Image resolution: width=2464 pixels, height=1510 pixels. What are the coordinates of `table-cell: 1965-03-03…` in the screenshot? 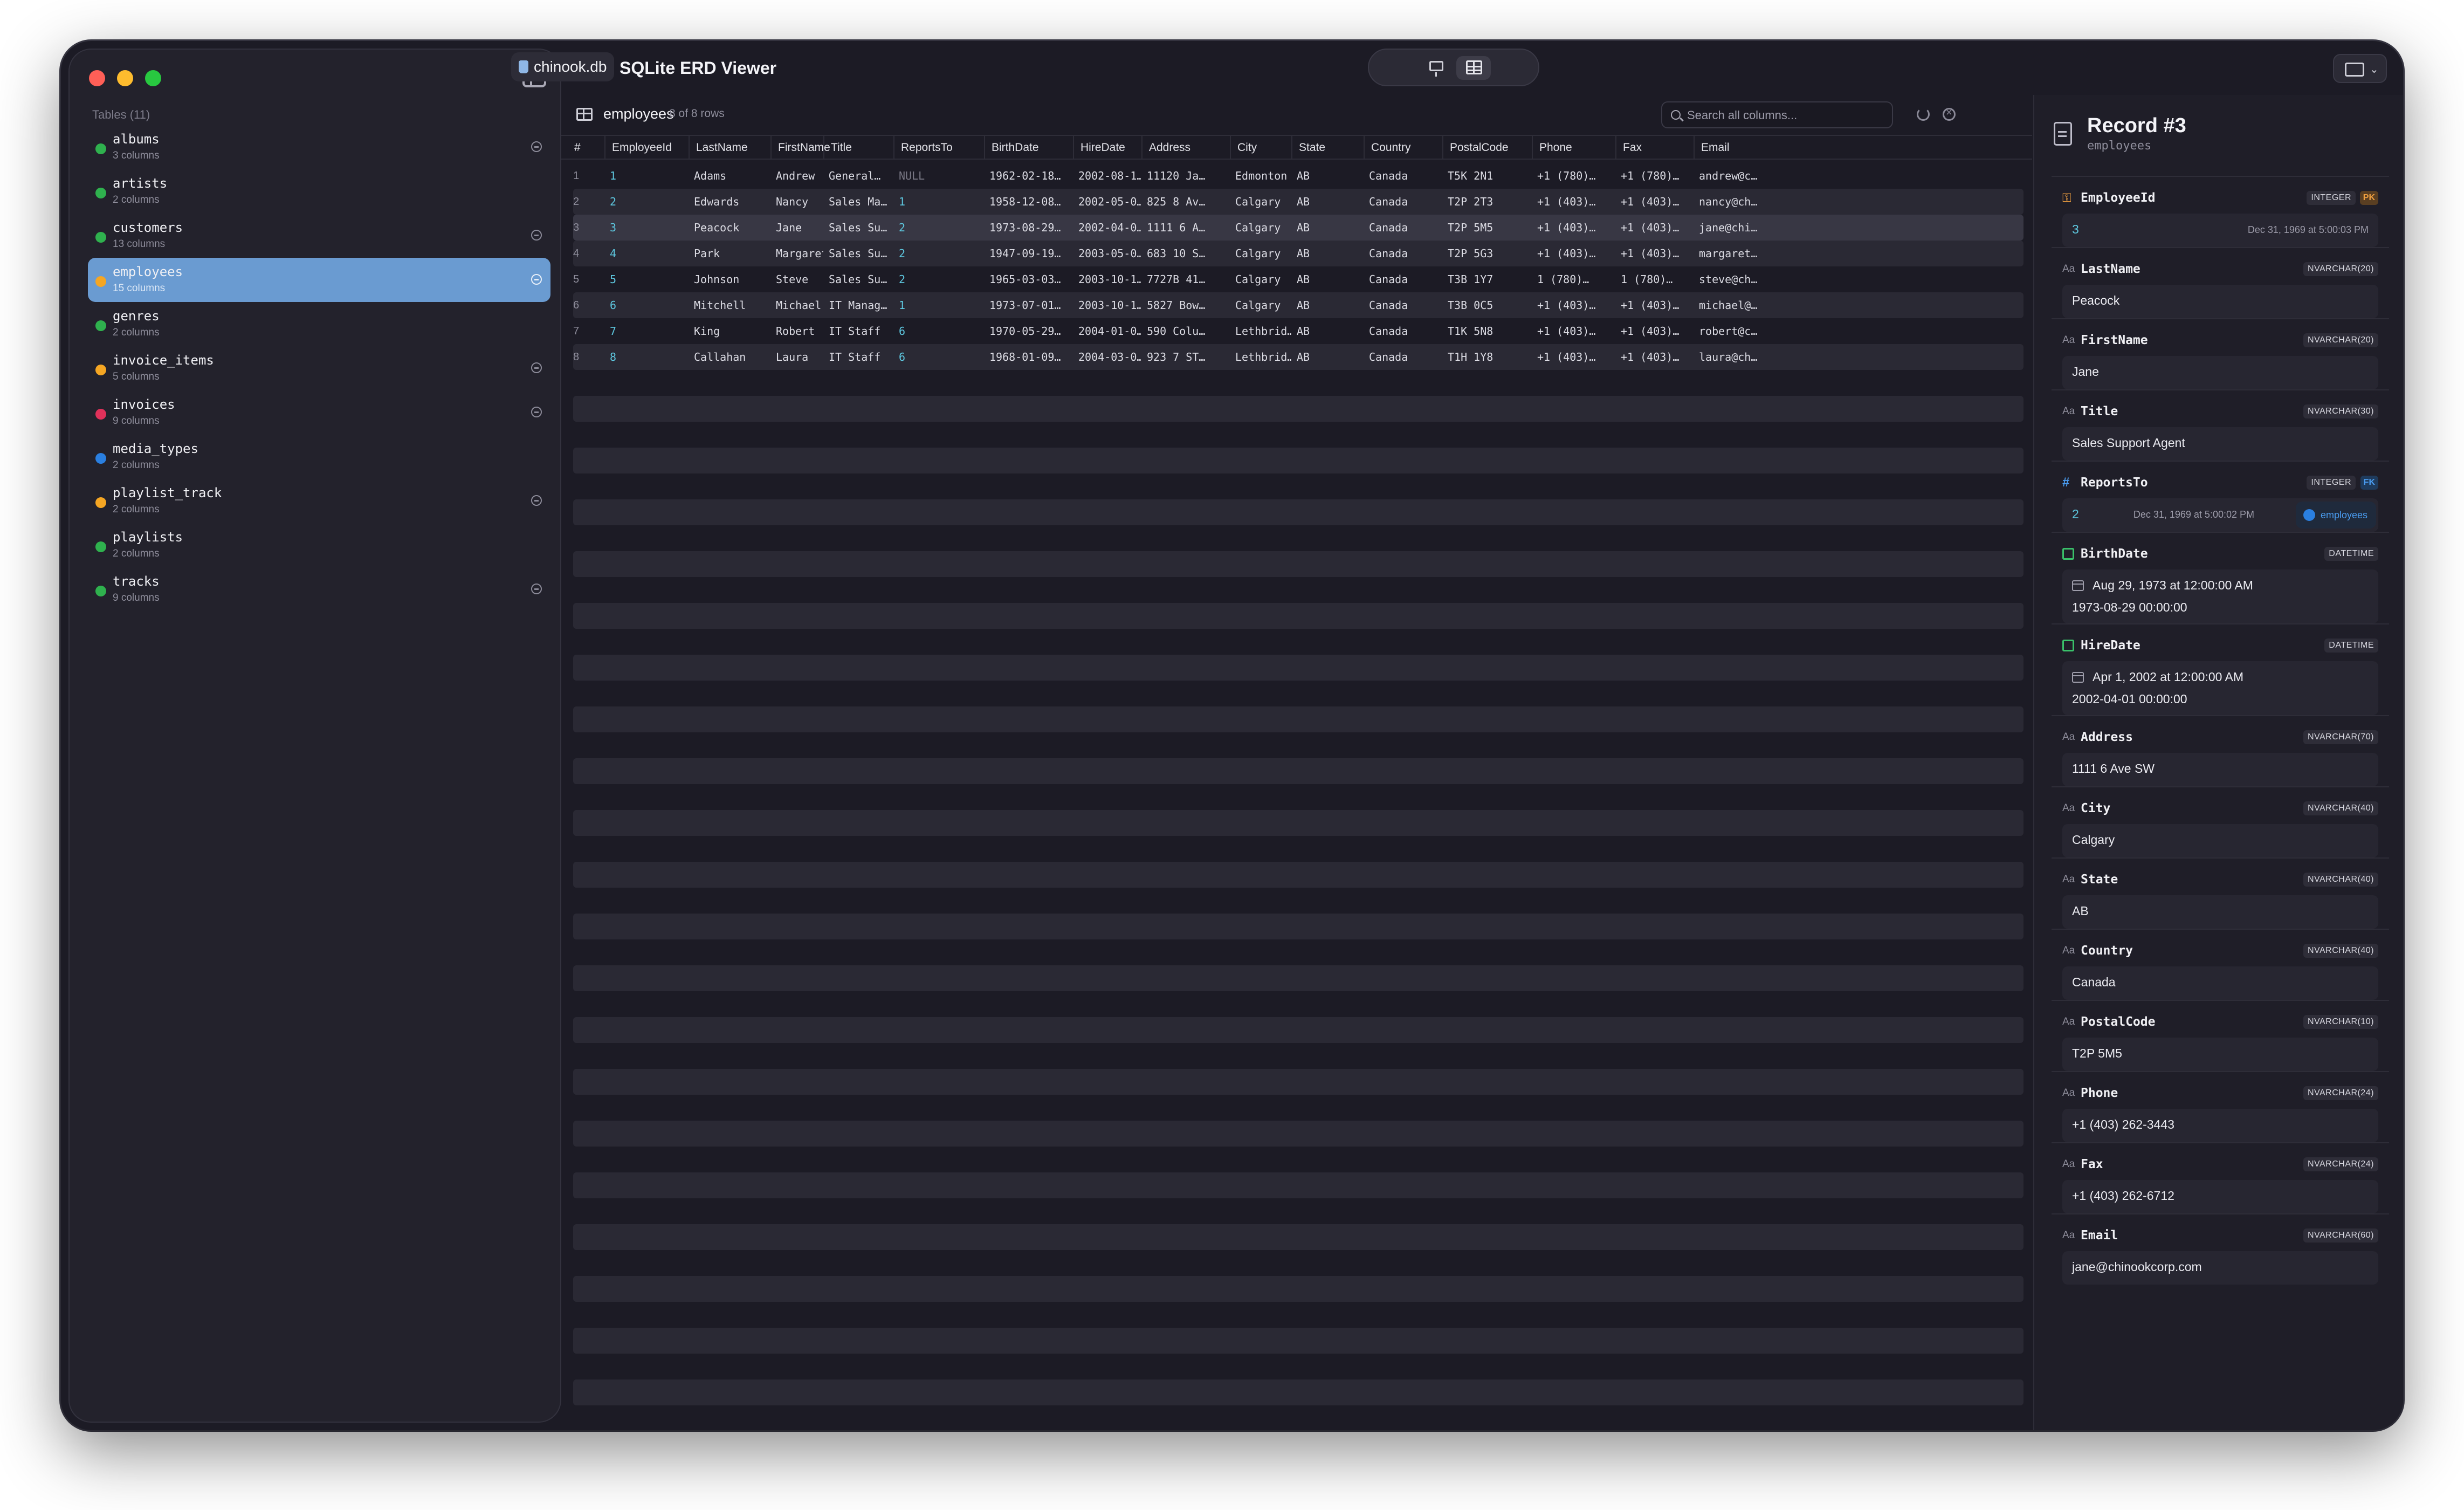 It's located at (1028, 279).